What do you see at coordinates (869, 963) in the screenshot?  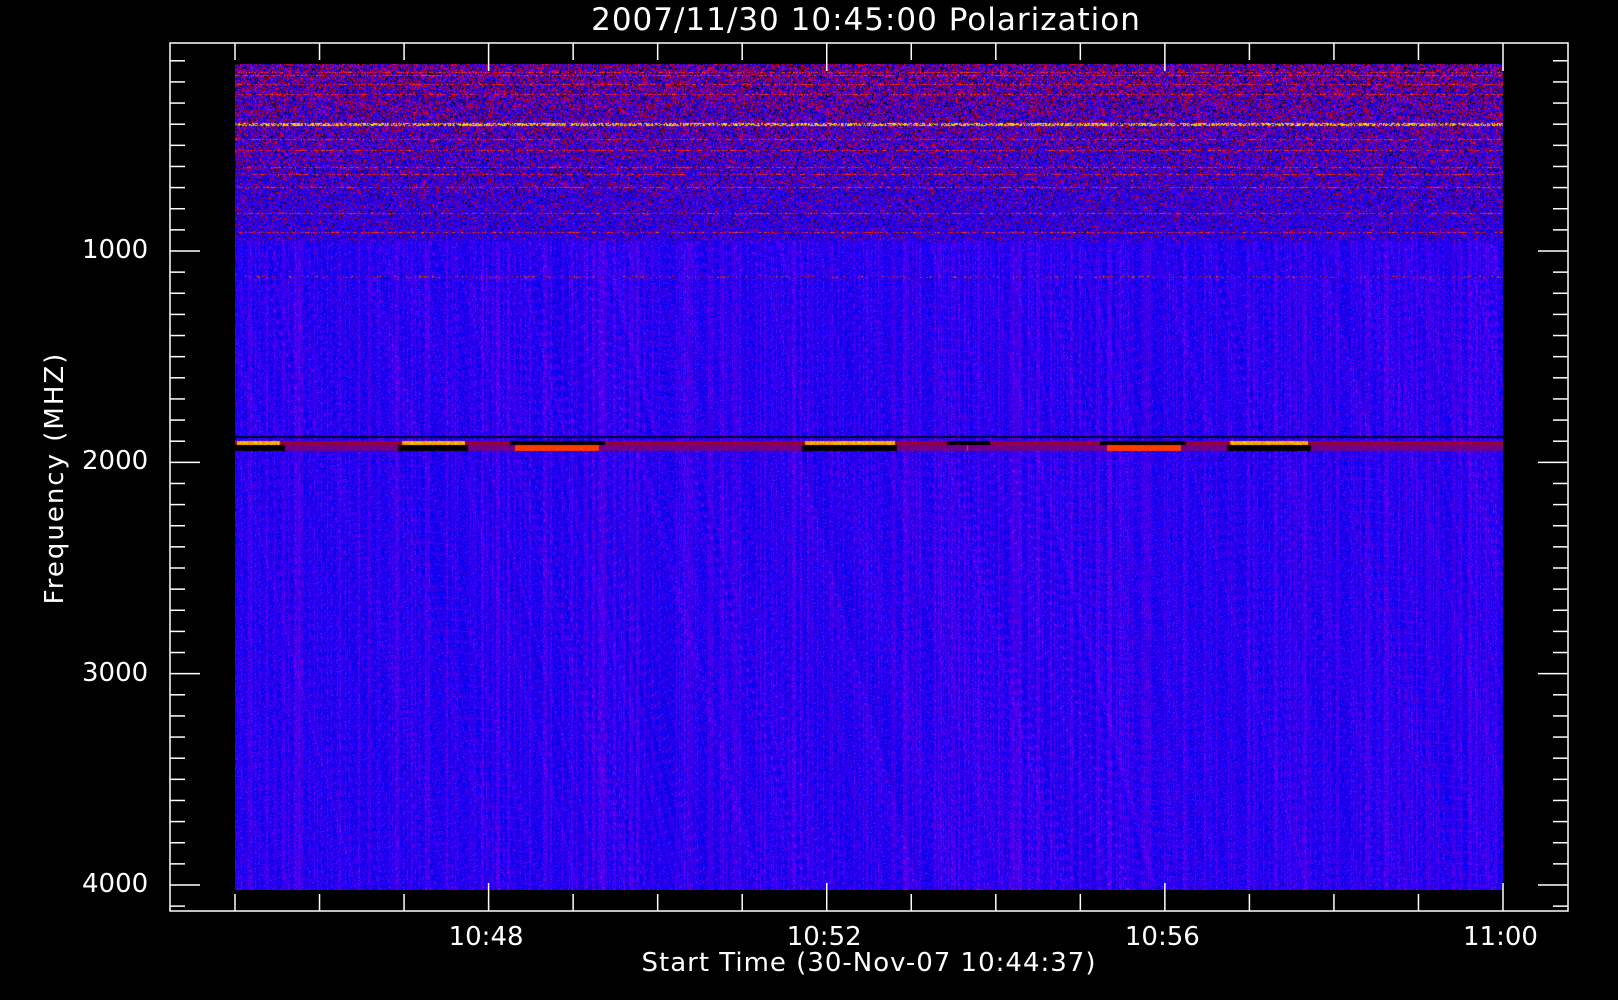 I see `x-axis-label: Start Time (30-Nov-07 10:44:37)` at bounding box center [869, 963].